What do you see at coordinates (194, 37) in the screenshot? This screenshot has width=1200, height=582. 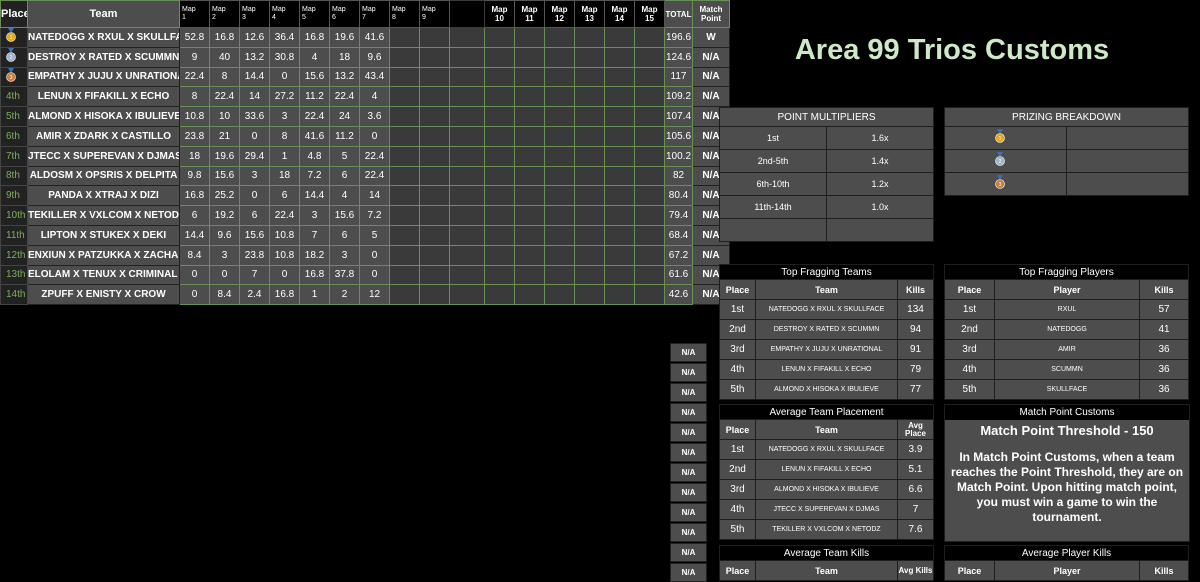 I see `map-score: 52.8` at bounding box center [194, 37].